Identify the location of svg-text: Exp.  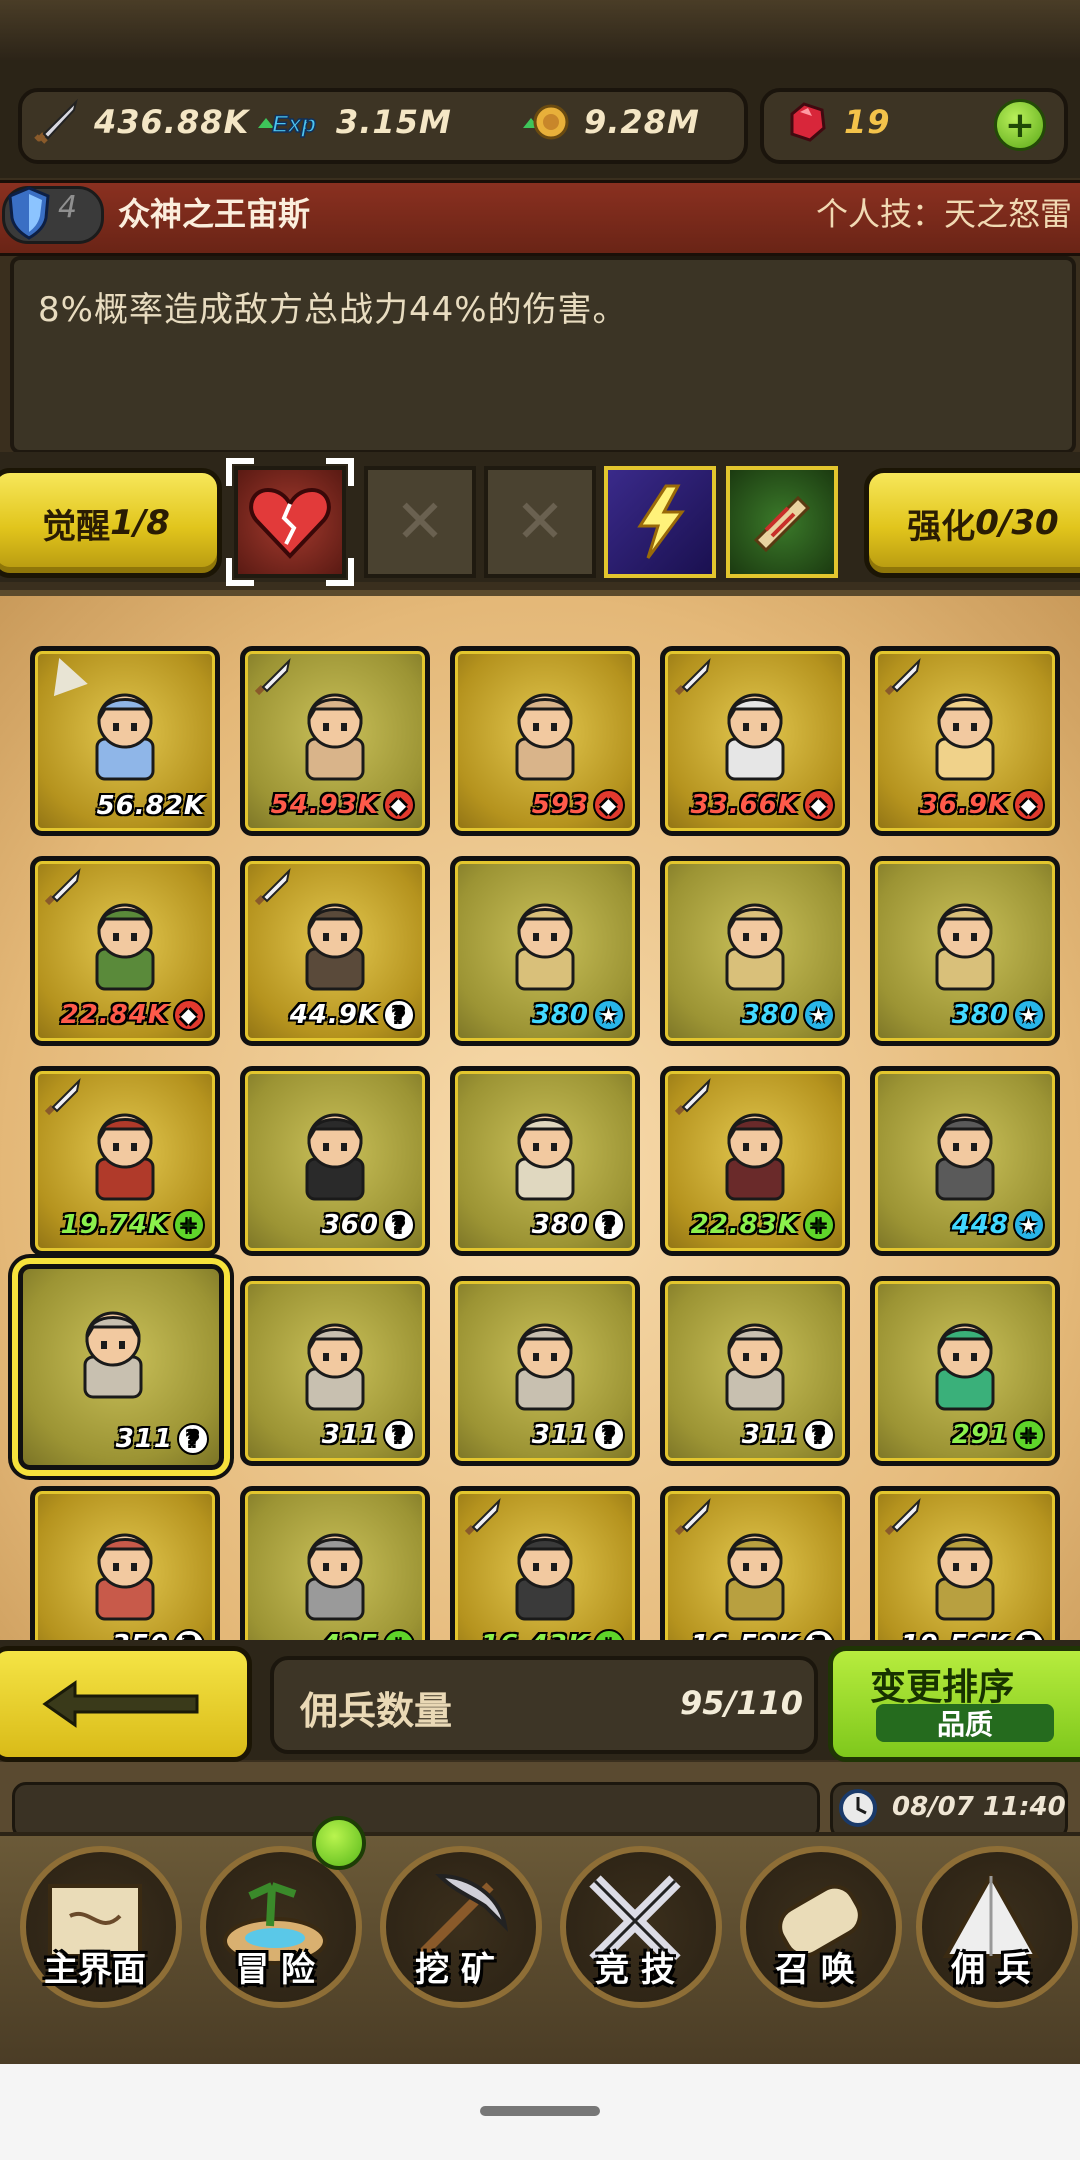
(294, 124).